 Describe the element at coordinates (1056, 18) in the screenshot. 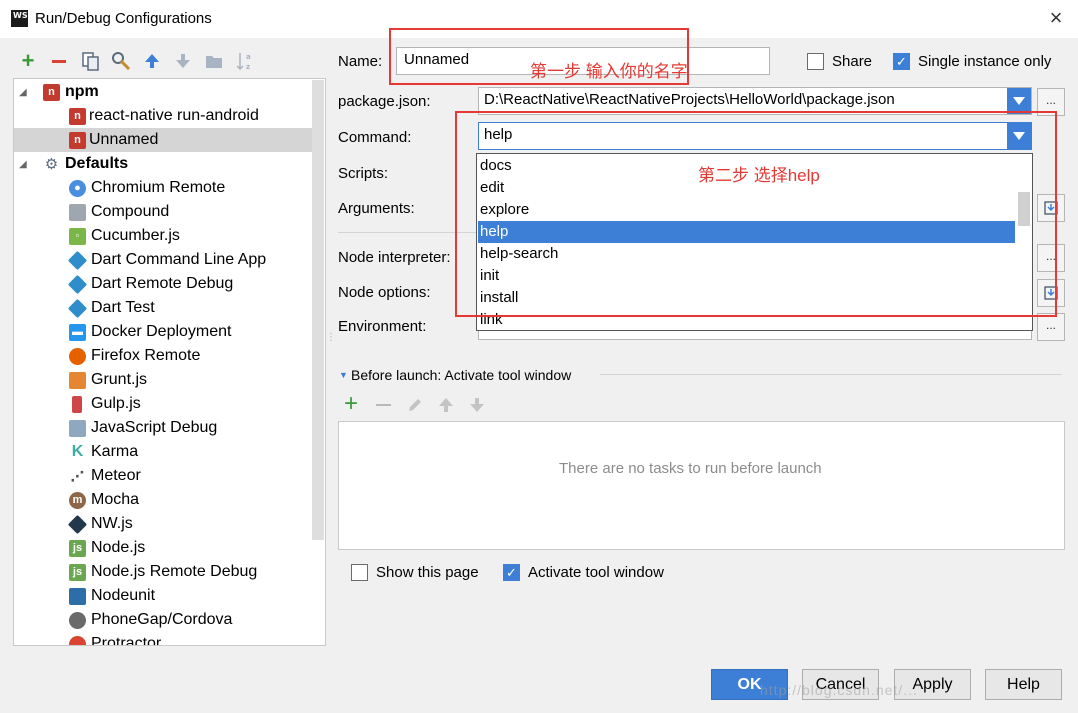

I see `close-icon: ×` at that location.